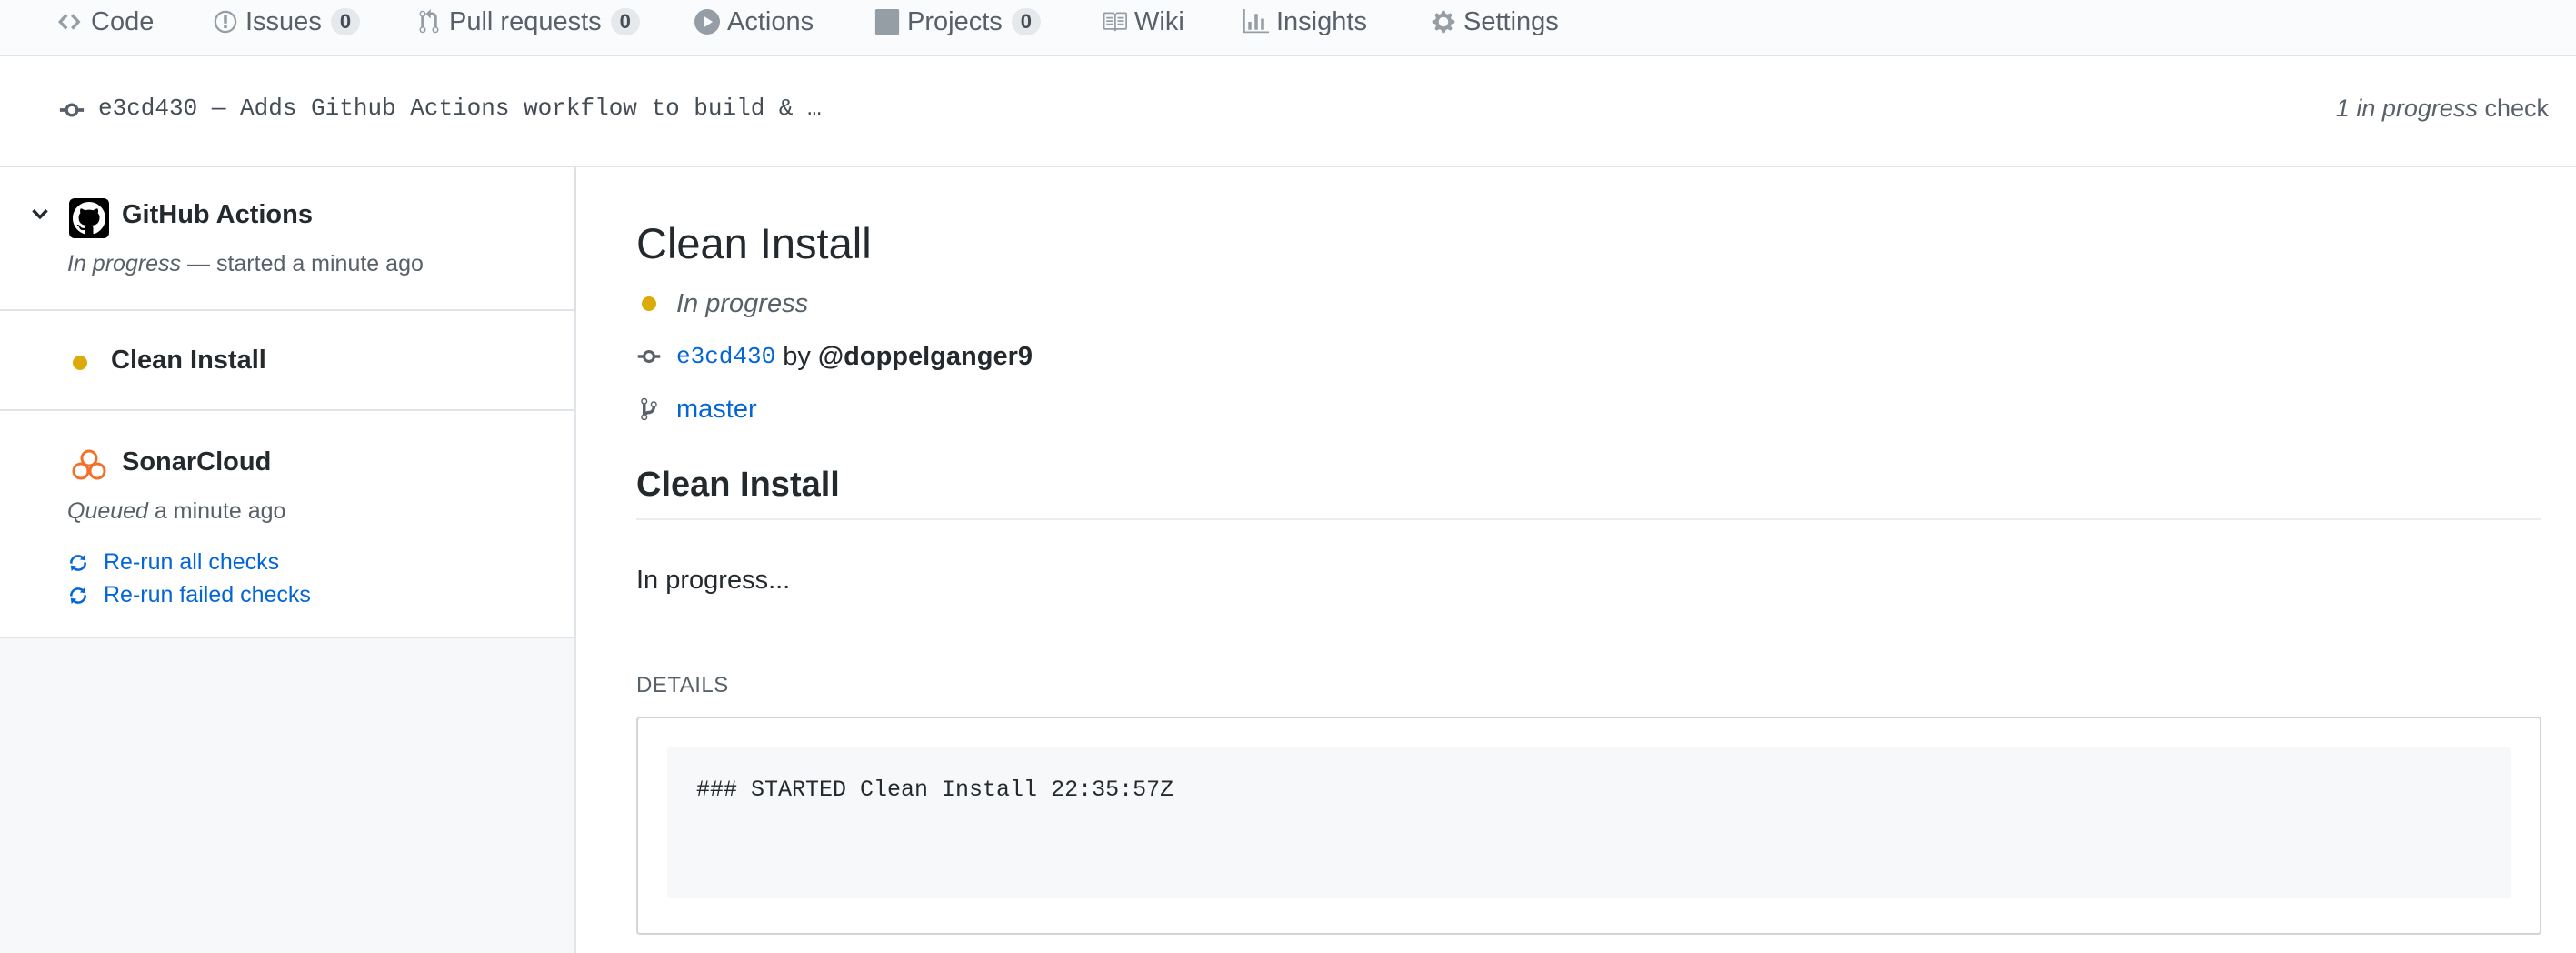 The image size is (2576, 953). I want to click on rerun-failed-label: Re-run failed checks, so click(207, 594).